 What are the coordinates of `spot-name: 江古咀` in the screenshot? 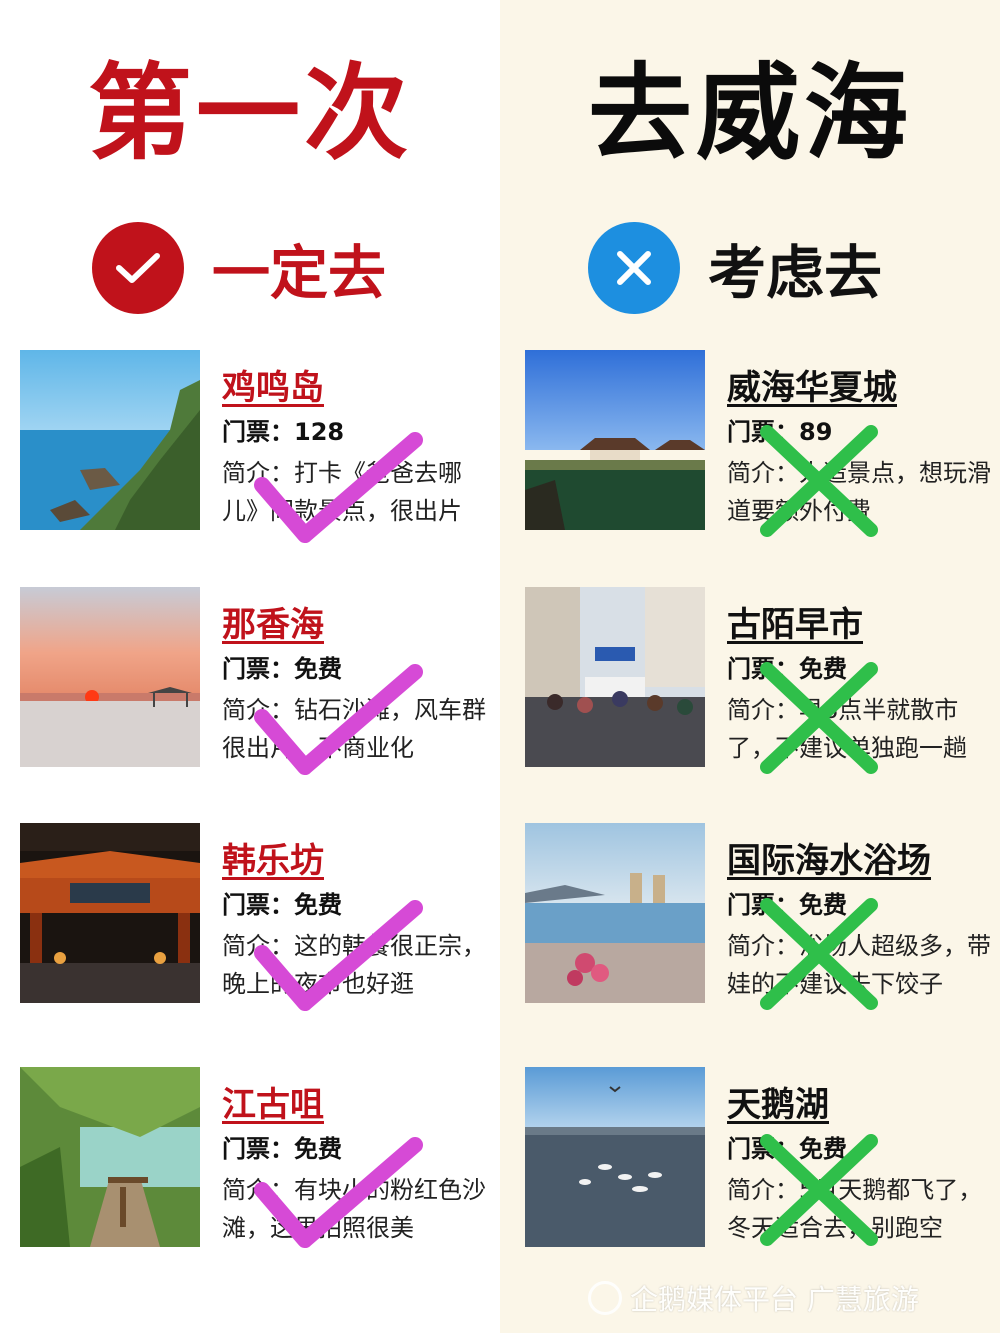 It's located at (357, 1105).